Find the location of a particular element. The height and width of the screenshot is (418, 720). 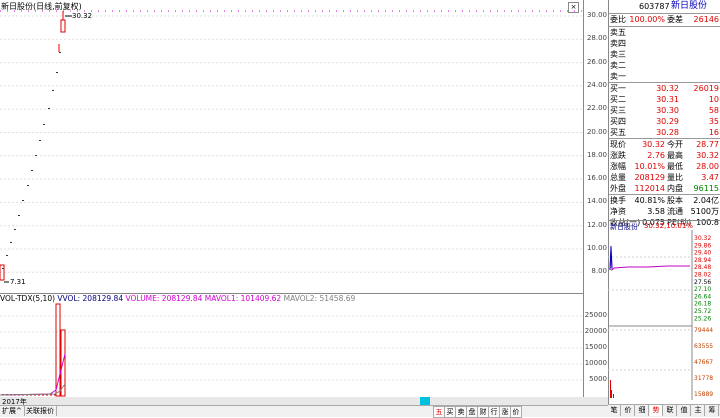

price-tick: 14.00 is located at coordinates (596, 201).